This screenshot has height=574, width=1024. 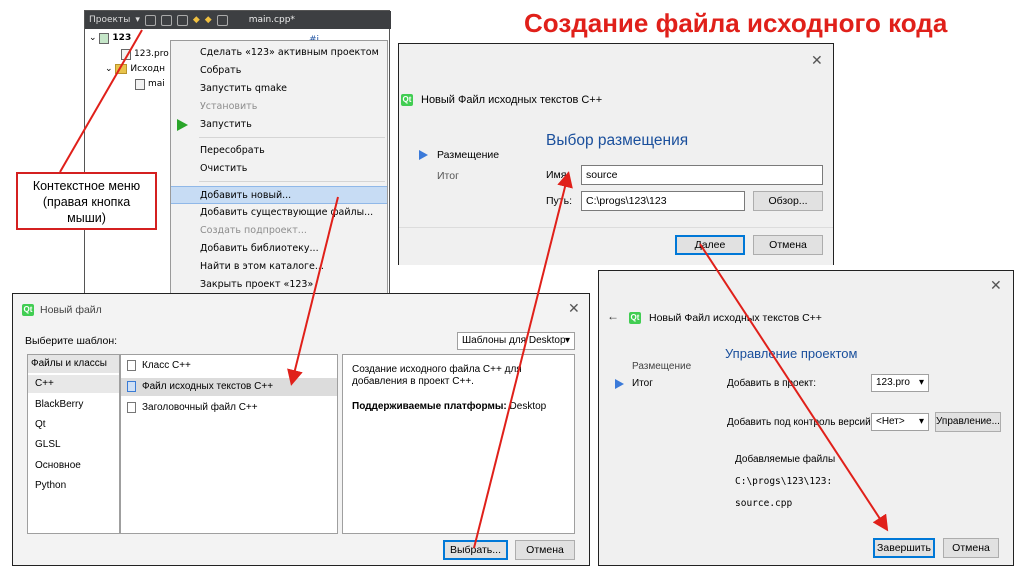 What do you see at coordinates (772, 383) in the screenshot?
I see `add-to-project-label: Добавить в проект:` at bounding box center [772, 383].